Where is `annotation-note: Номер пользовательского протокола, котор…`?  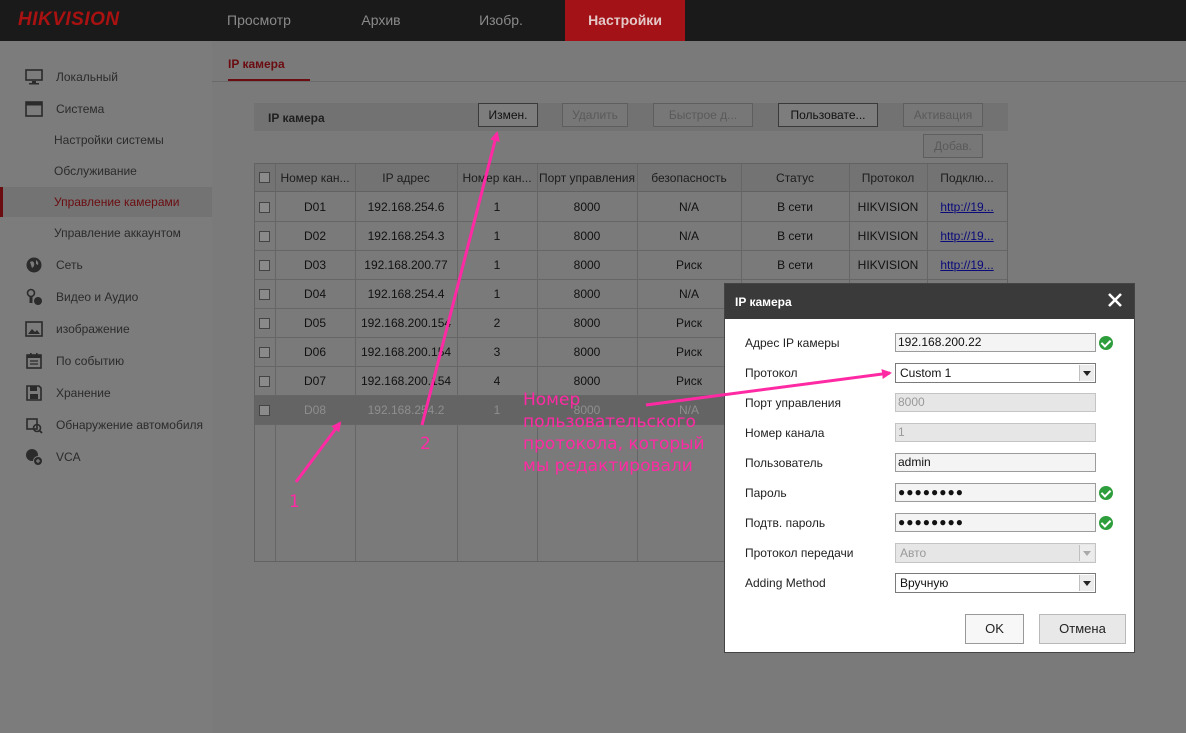
annotation-note: Номер пользовательского протокола, котор… is located at coordinates (614, 433).